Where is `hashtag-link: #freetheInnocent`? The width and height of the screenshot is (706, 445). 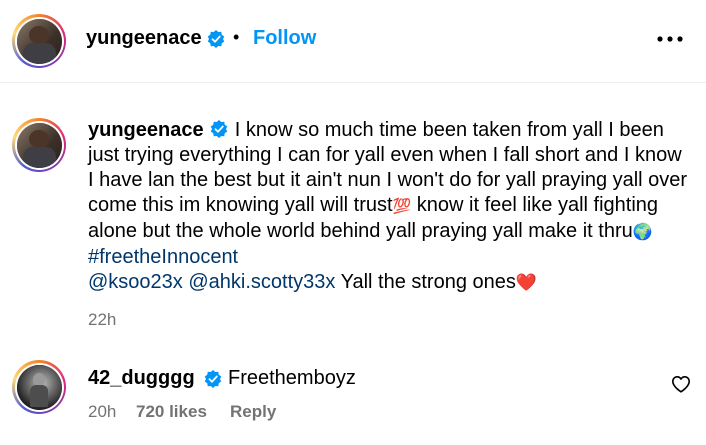 hashtag-link: #freetheInnocent is located at coordinates (163, 257).